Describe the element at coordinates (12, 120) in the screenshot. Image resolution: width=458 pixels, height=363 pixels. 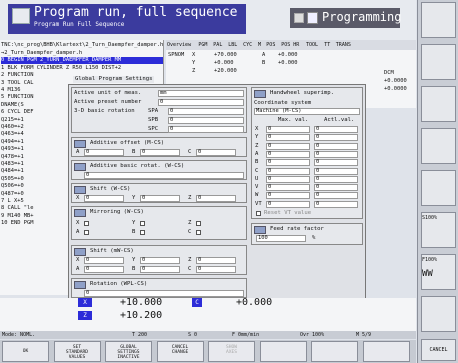
I see `program-line: Q215=+1` at that location.